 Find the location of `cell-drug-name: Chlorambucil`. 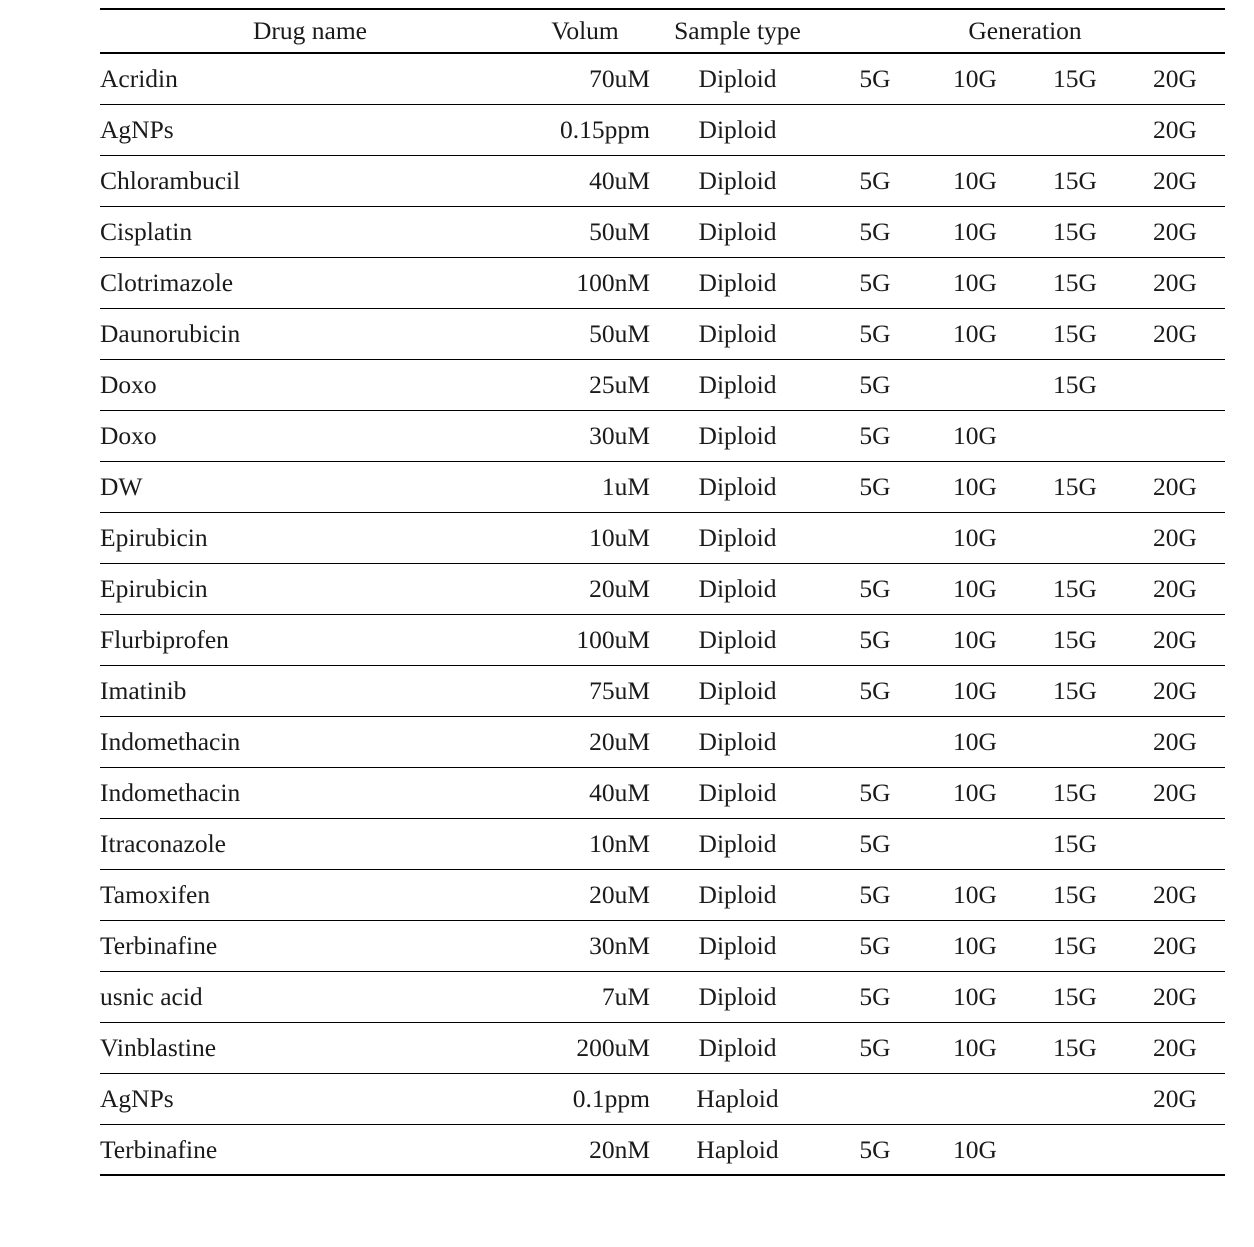

cell-drug-name: Chlorambucil is located at coordinates (310, 181).